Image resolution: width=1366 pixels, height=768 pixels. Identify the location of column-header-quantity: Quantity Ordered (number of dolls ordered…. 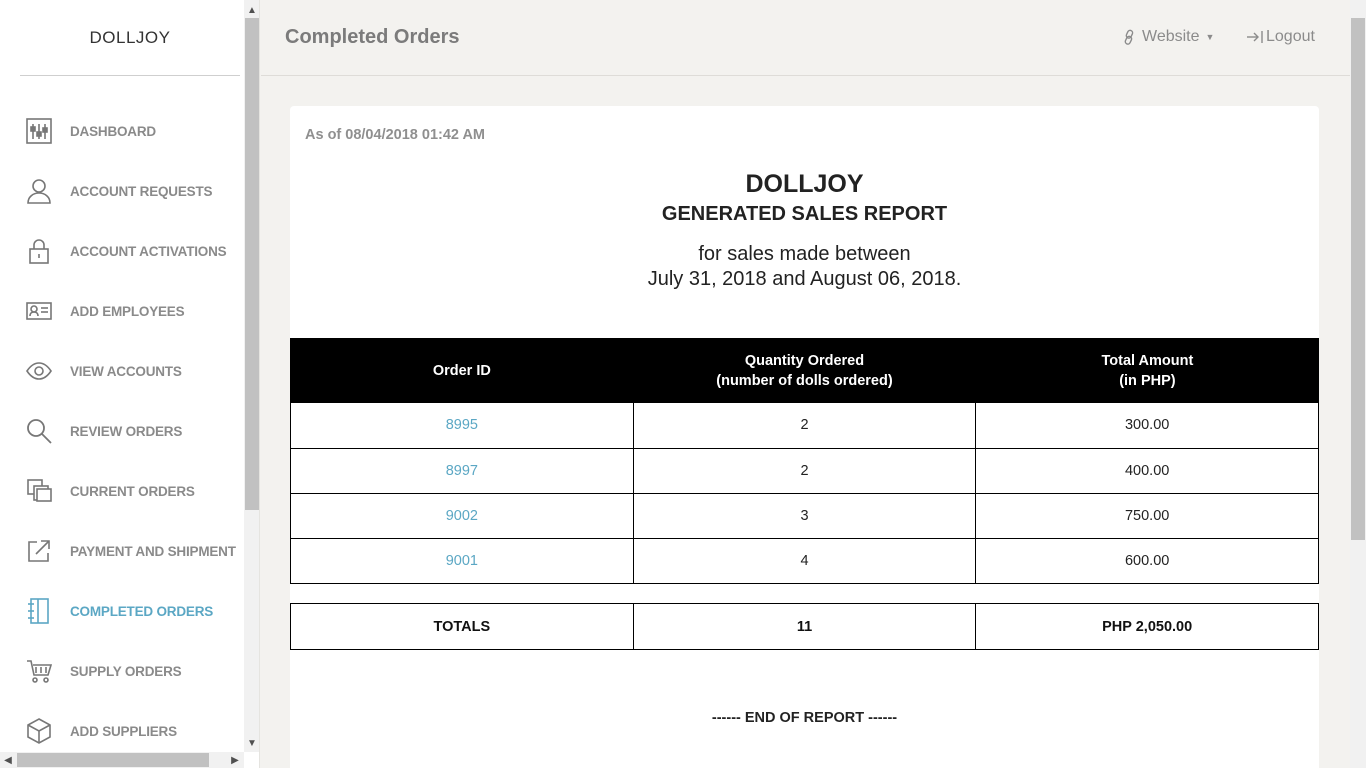
(804, 370).